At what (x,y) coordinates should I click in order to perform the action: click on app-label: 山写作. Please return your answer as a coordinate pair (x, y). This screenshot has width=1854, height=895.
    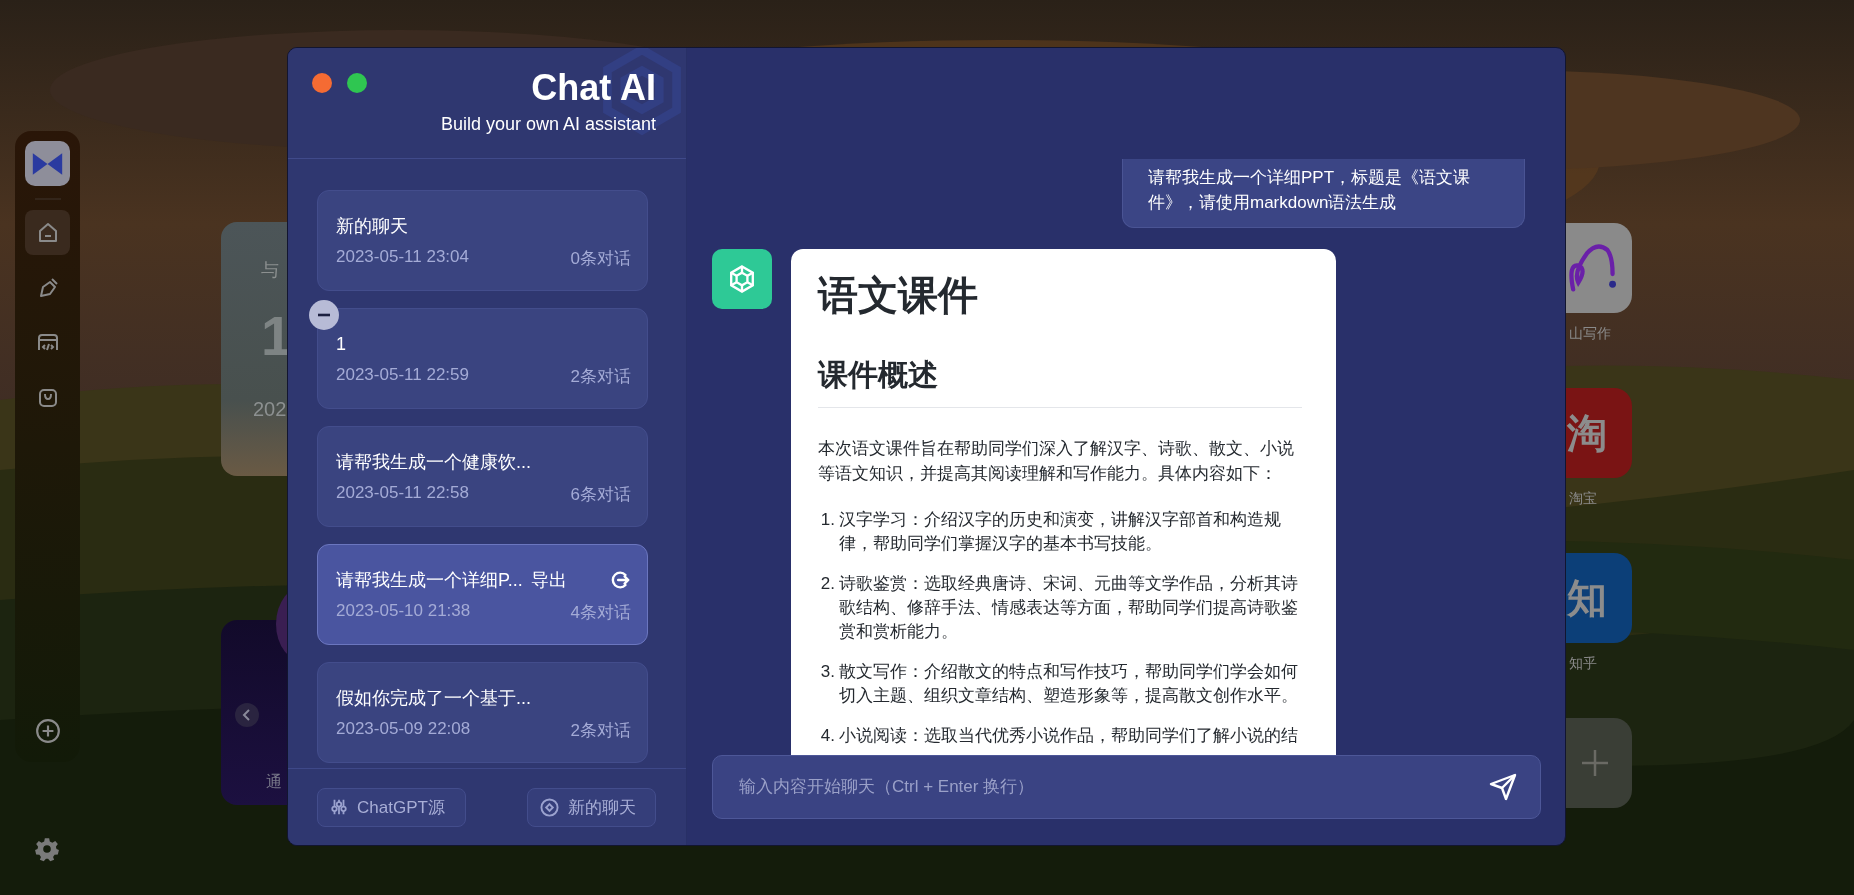
    Looking at the image, I should click on (1590, 334).